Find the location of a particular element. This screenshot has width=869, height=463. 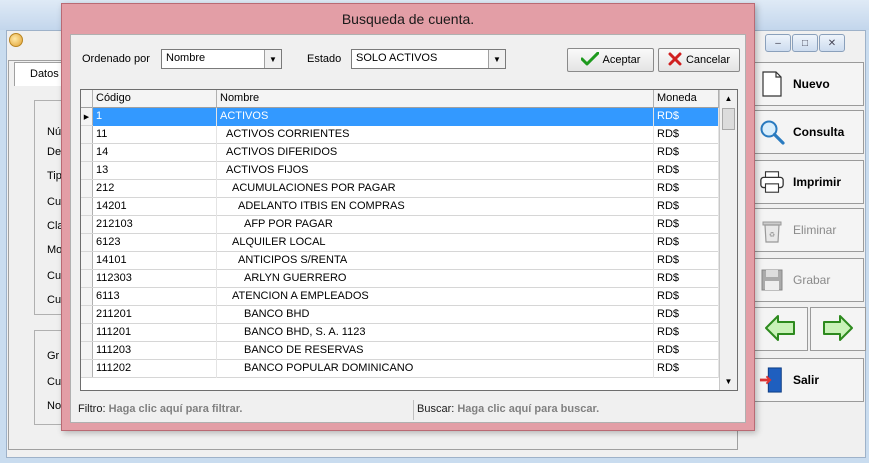

scroll-up-icon: ▲ is located at coordinates (728, 98).